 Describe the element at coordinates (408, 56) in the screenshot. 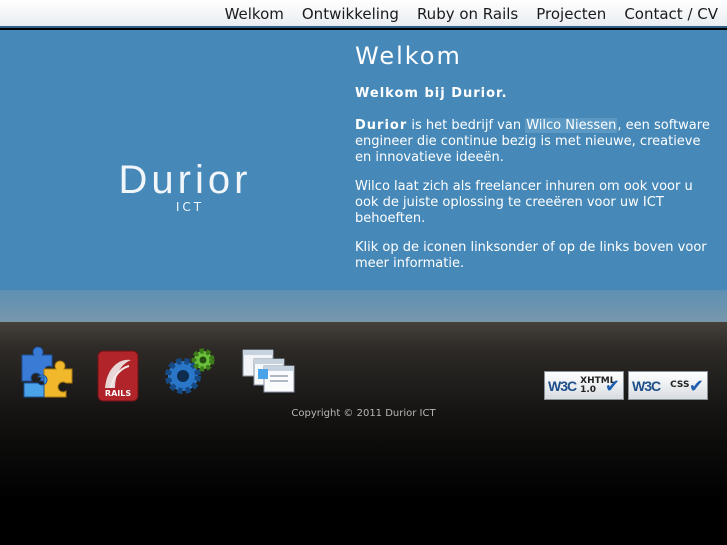

I see `page-title: Welkom` at that location.